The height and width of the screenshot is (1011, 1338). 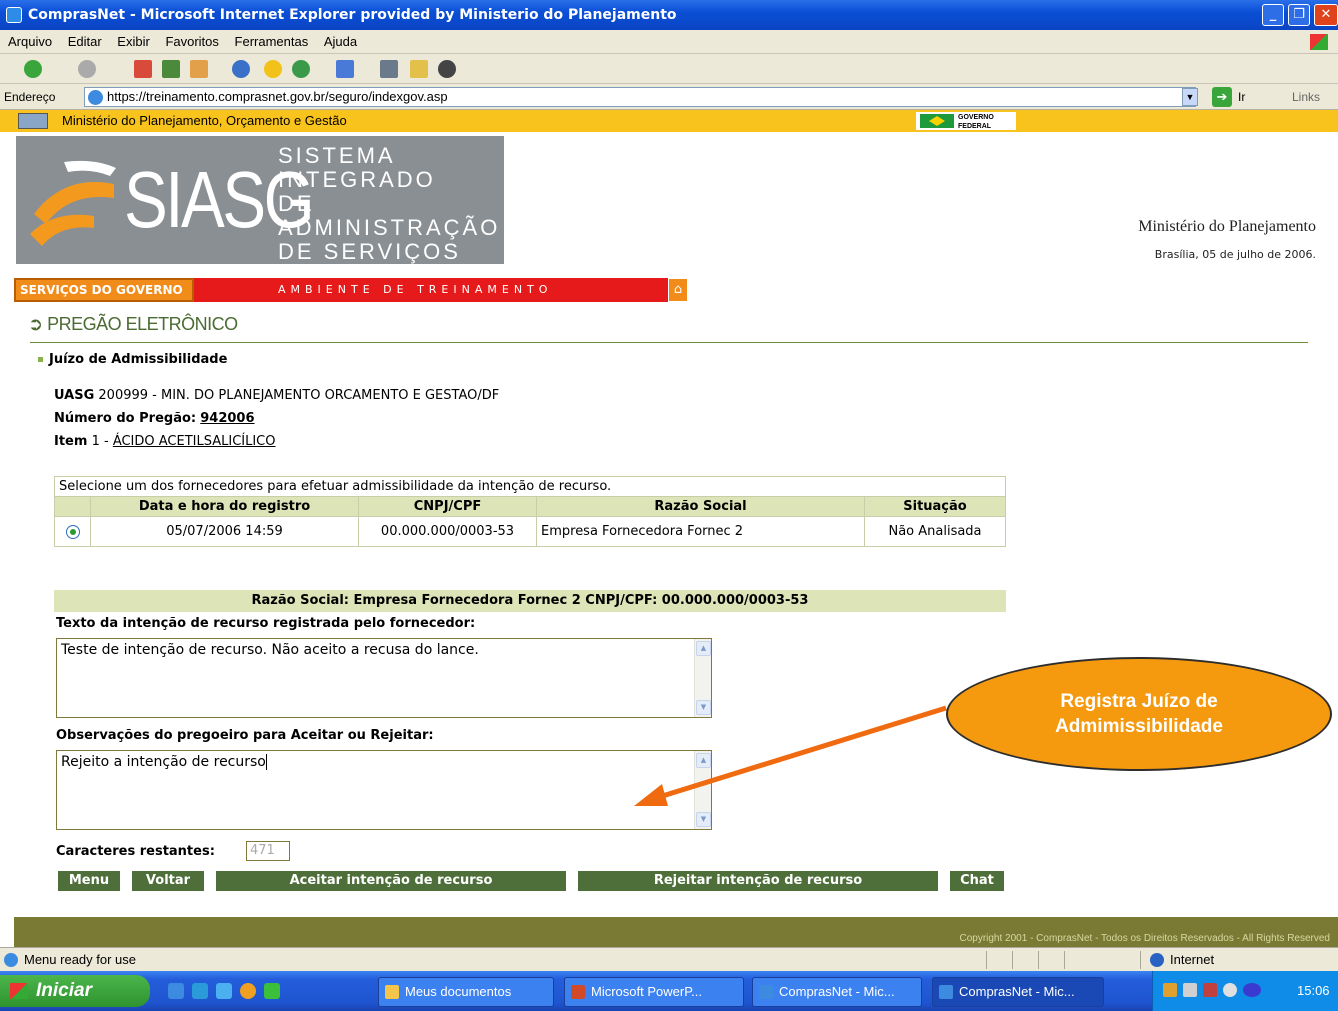 I want to click on gov-logo-text: GOVERNO FEDERAL, so click(x=976, y=122).